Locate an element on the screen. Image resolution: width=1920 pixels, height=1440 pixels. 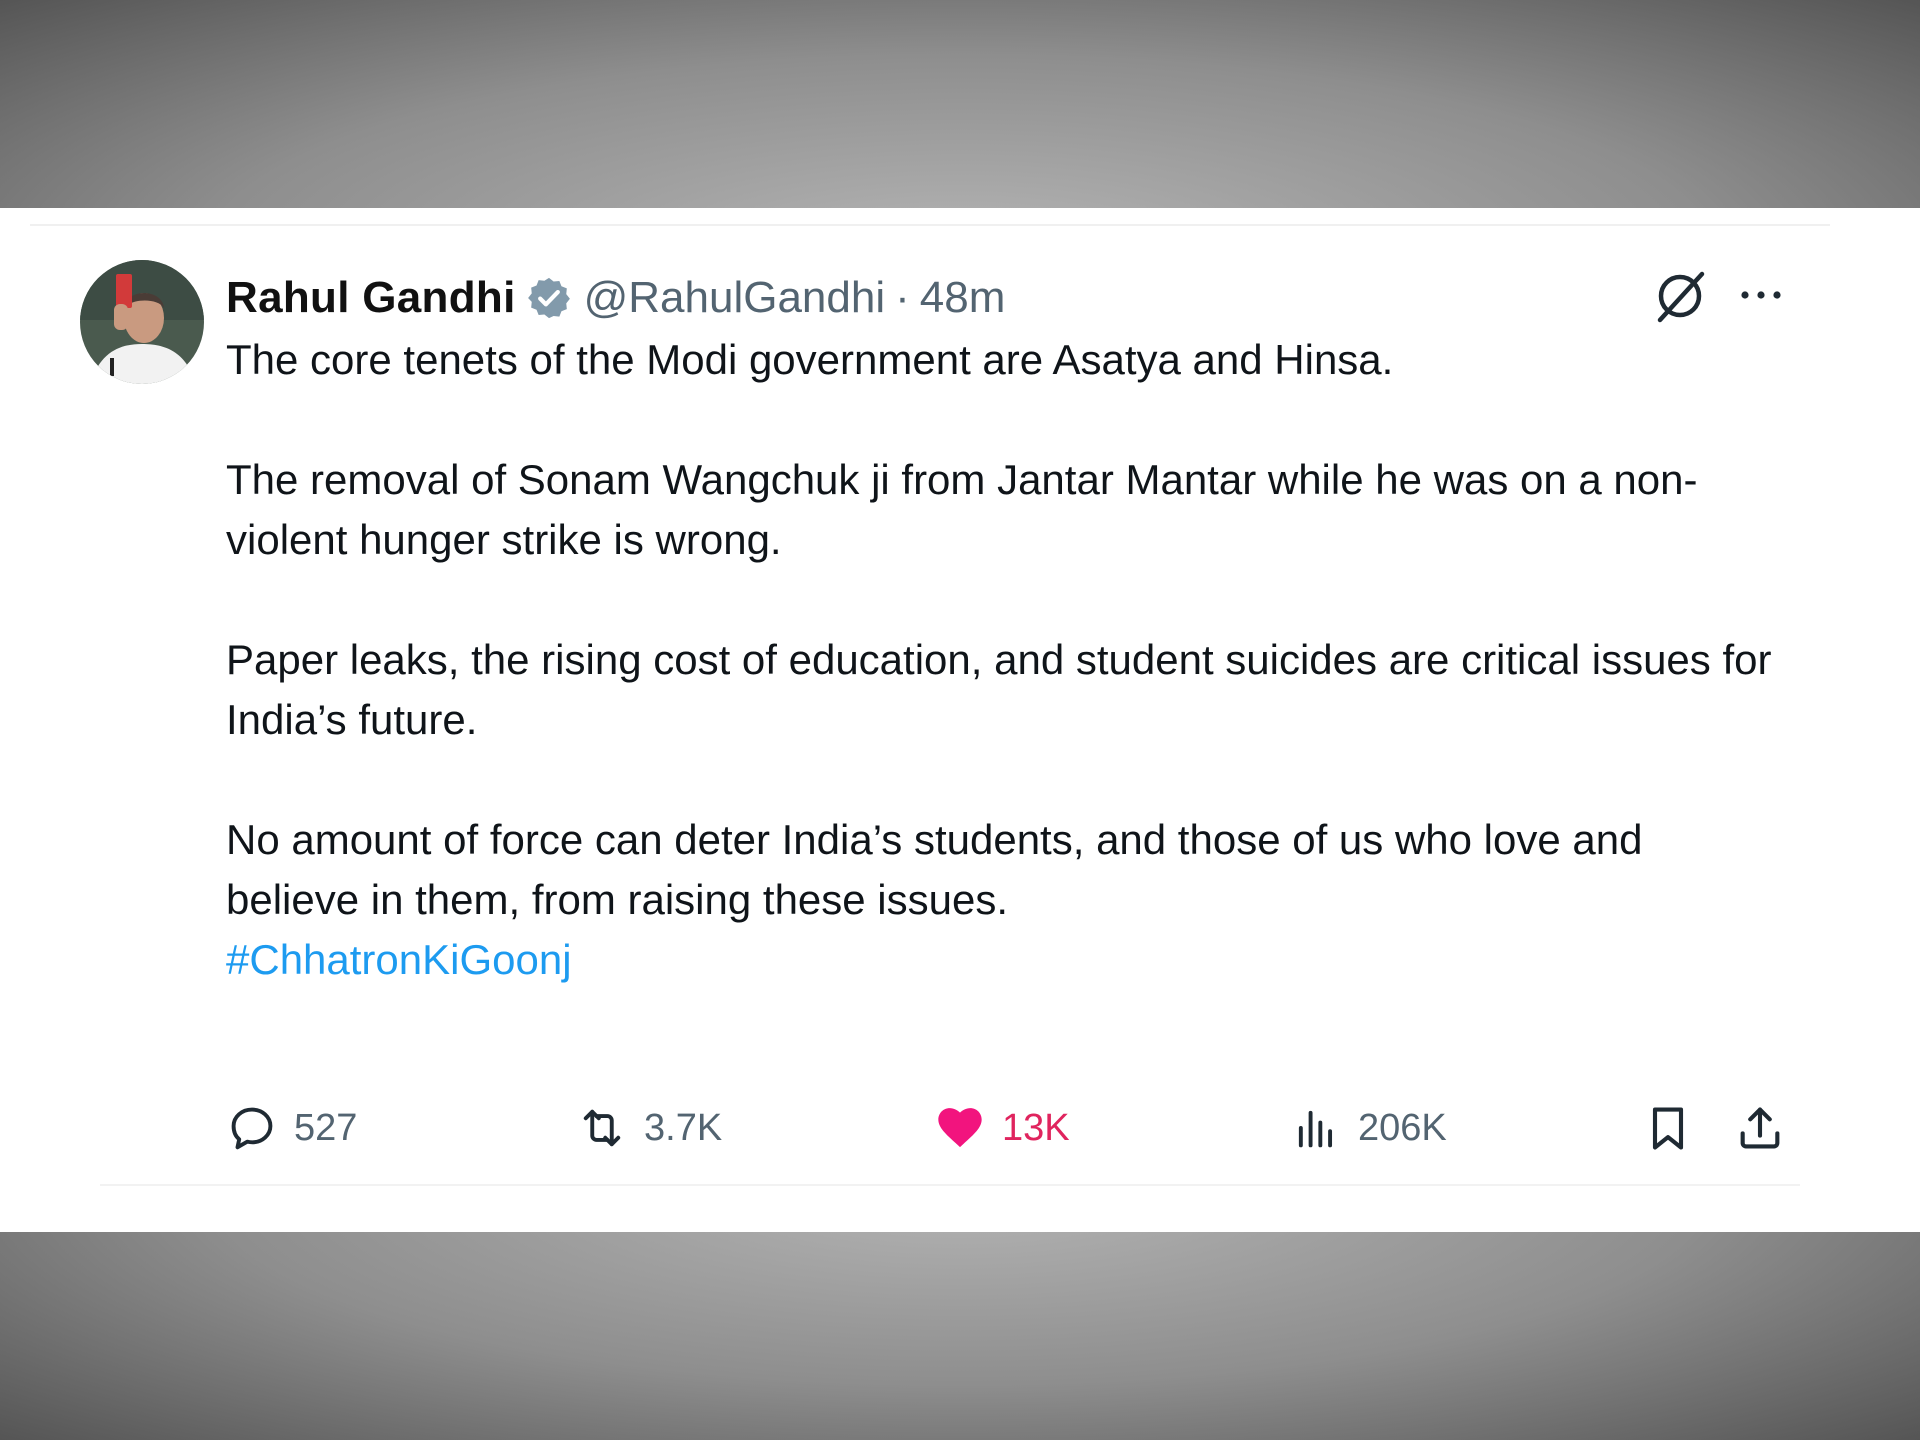
verified-badge-icon is located at coordinates (549, 298).